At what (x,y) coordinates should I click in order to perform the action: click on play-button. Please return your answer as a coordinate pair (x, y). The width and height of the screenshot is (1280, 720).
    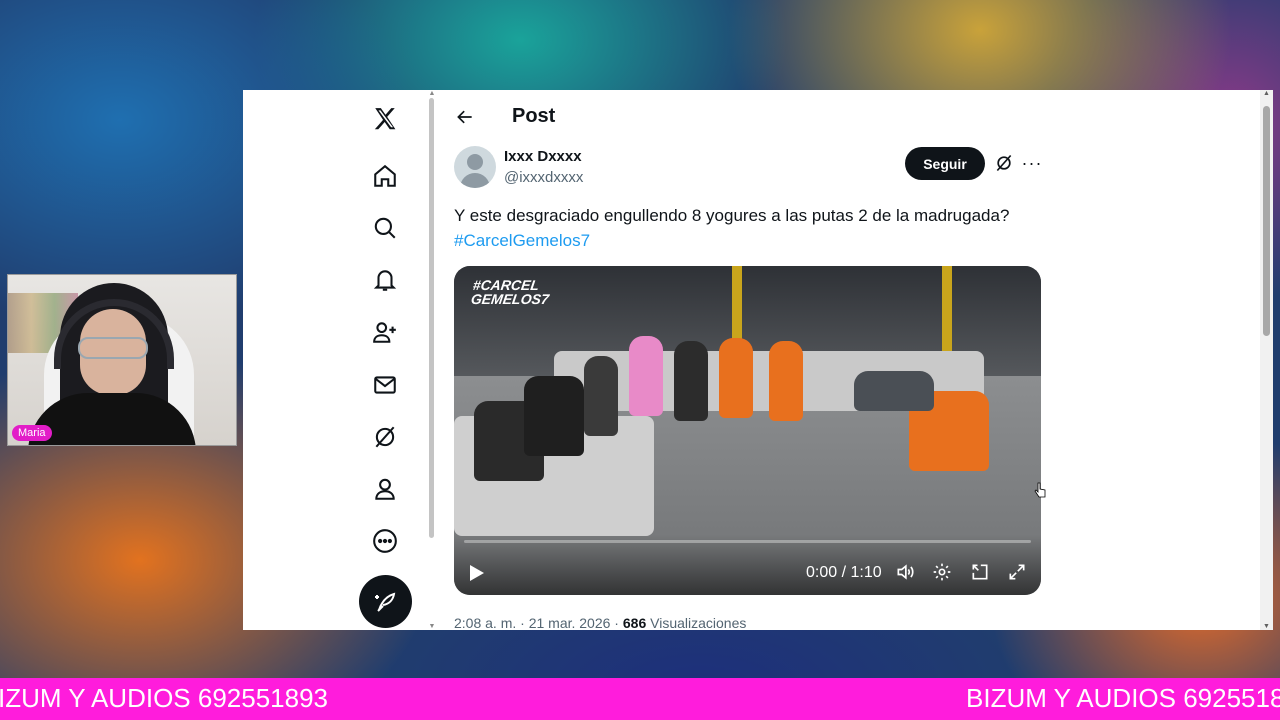
    Looking at the image, I should click on (477, 573).